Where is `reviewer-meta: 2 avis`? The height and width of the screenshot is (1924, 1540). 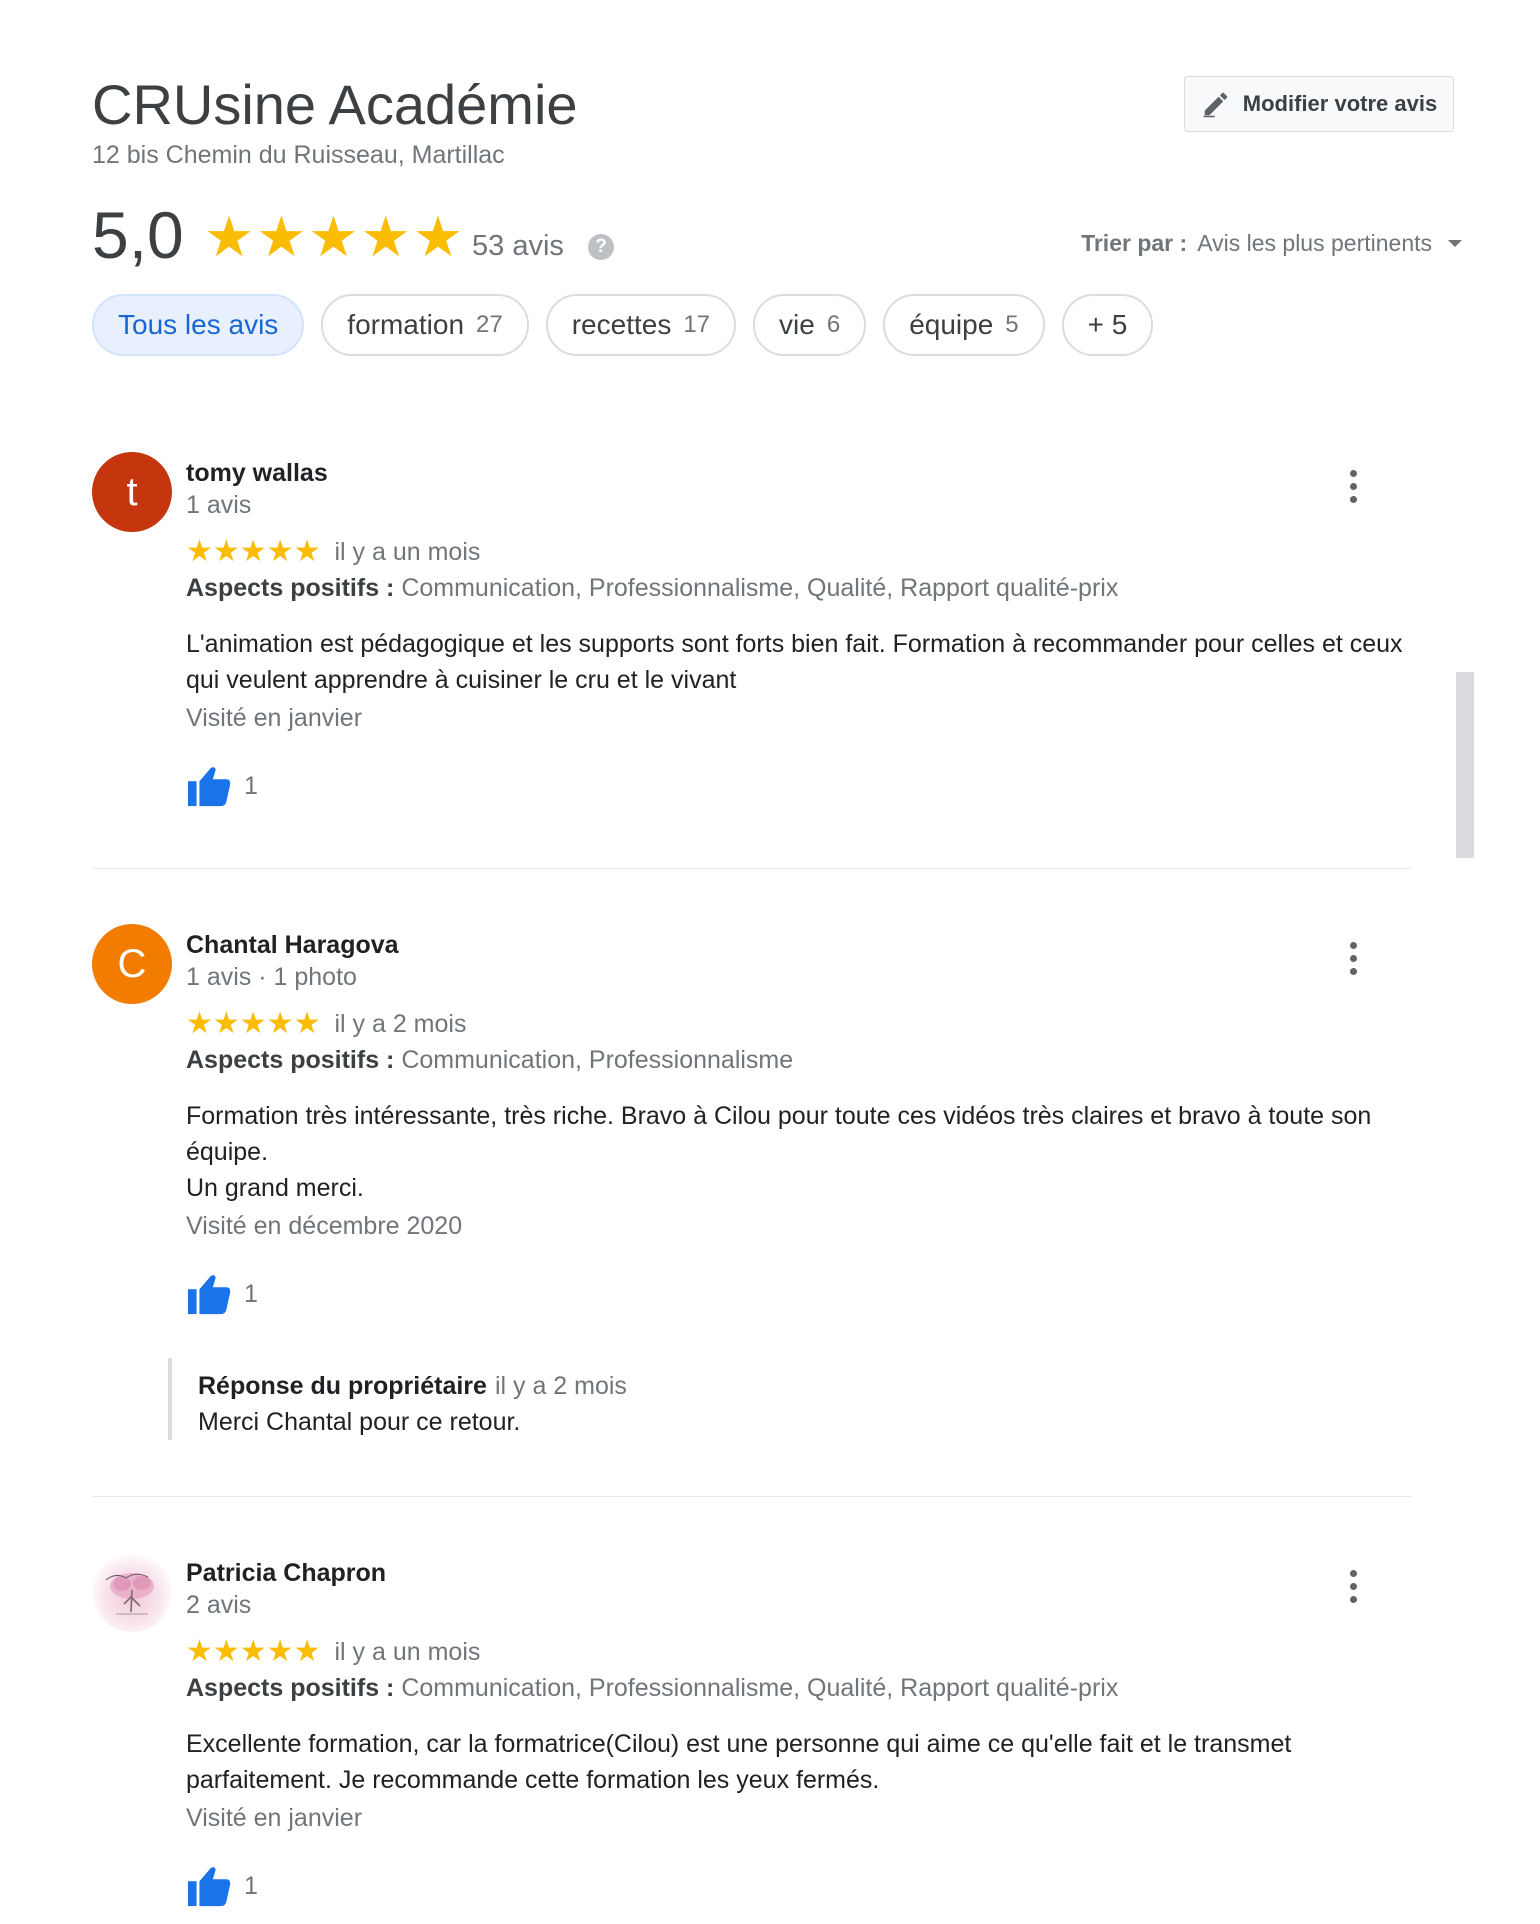
reviewer-meta: 2 avis is located at coordinates (799, 1605).